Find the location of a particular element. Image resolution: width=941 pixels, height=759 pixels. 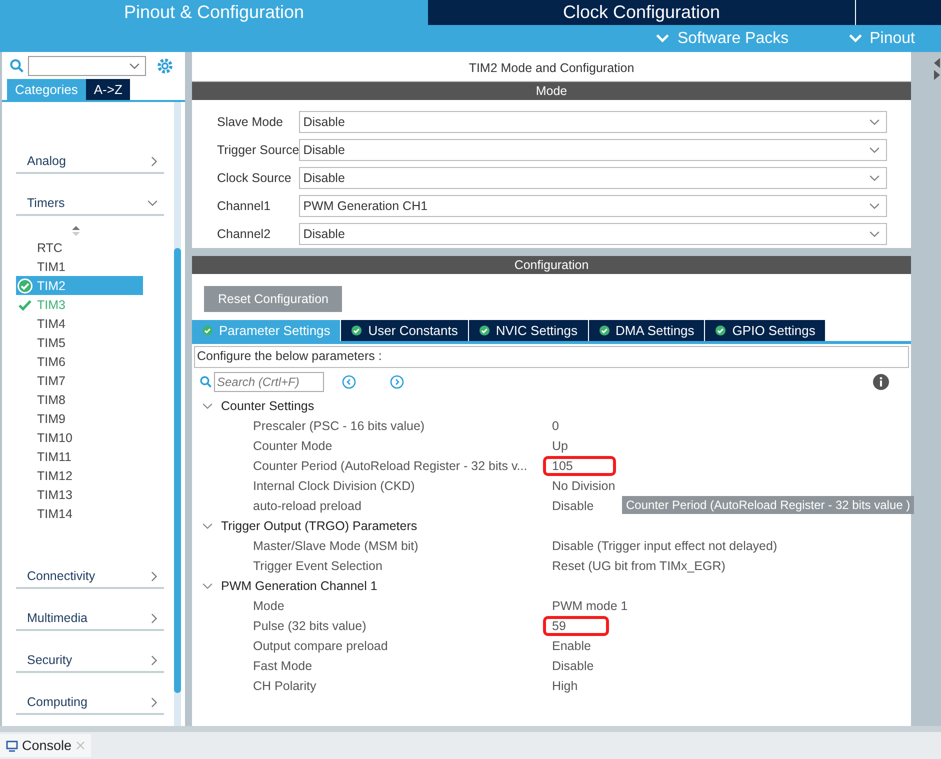

perspective-tab: Clock Configuration is located at coordinates (642, 12).